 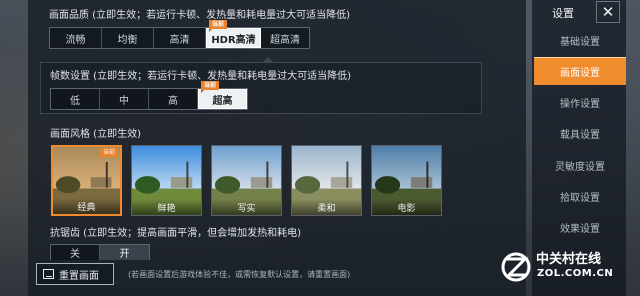 What do you see at coordinates (285, 38) in the screenshot?
I see `quality-option-ultra-hd: 超高清` at bounding box center [285, 38].